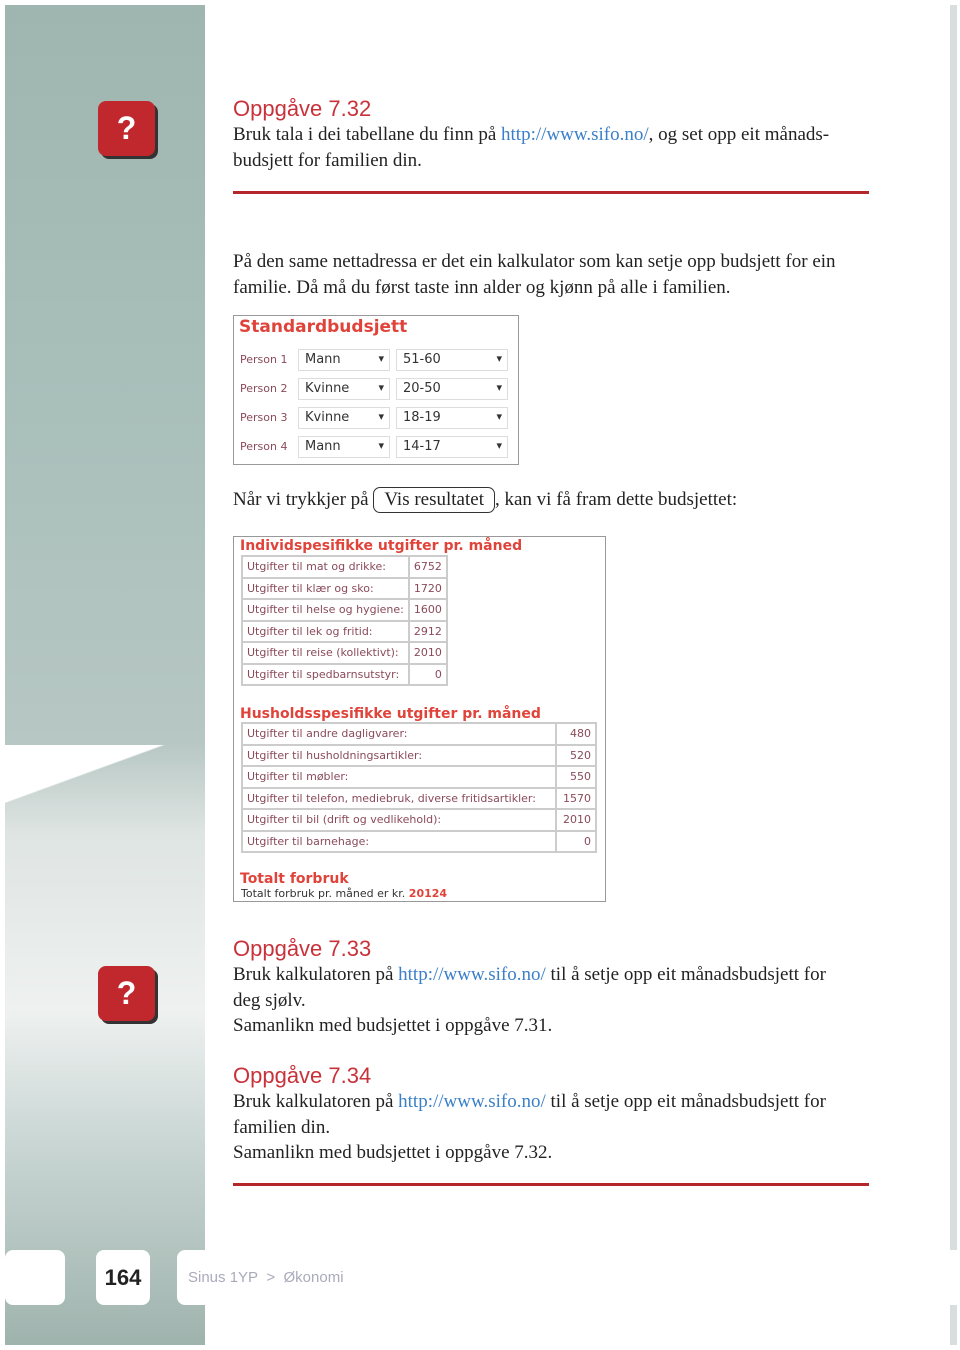  Describe the element at coordinates (427, 567) in the screenshot. I see `expense-value: 6752` at that location.